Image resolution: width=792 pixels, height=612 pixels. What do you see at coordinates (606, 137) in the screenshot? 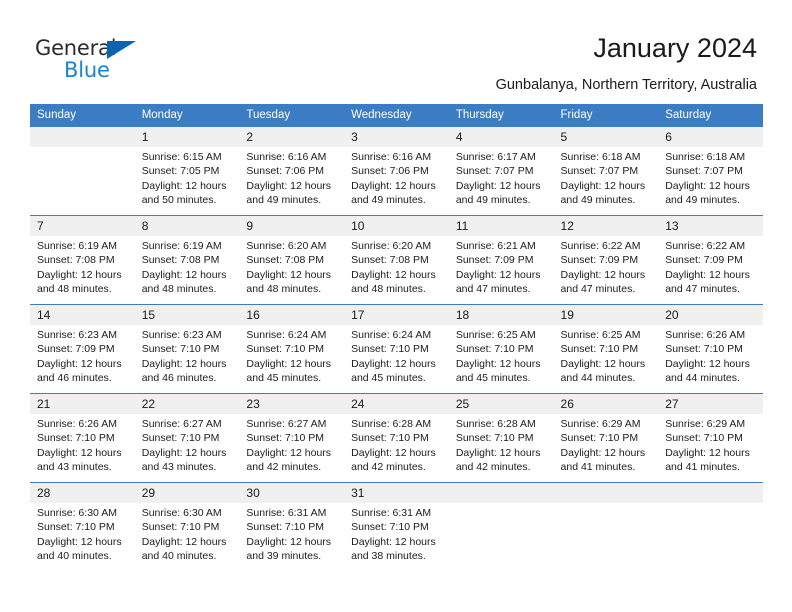
I see `day-number: 5` at bounding box center [606, 137].